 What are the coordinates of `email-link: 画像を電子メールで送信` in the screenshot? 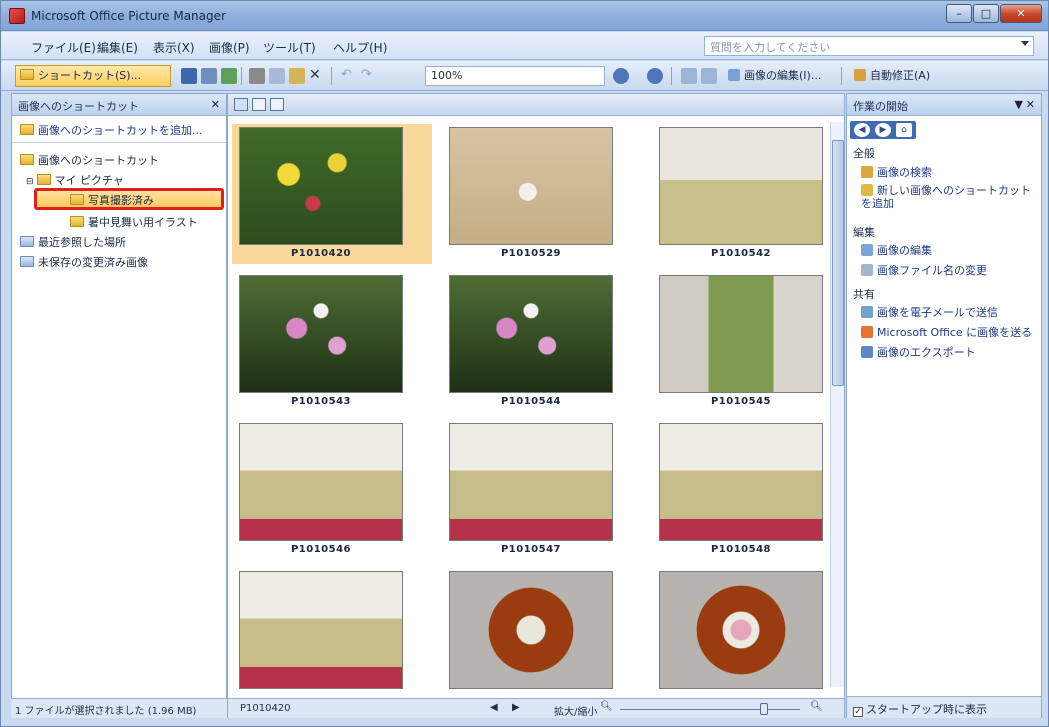 It's located at (929, 312).